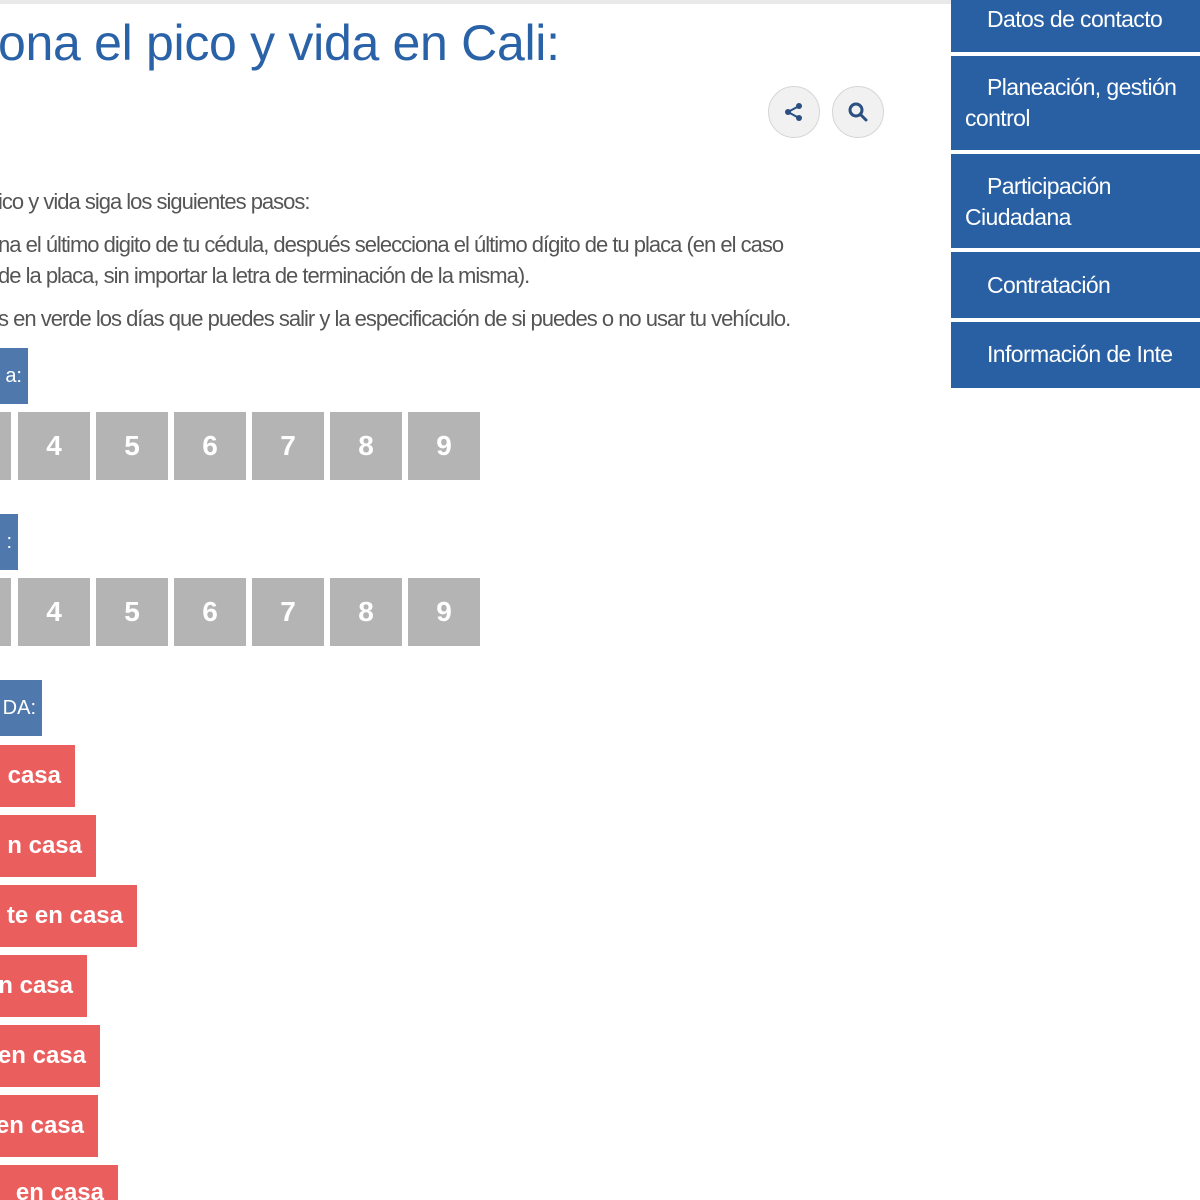  Describe the element at coordinates (280, 43) in the screenshot. I see `page-title: ona el pico y vida en Cali:` at that location.